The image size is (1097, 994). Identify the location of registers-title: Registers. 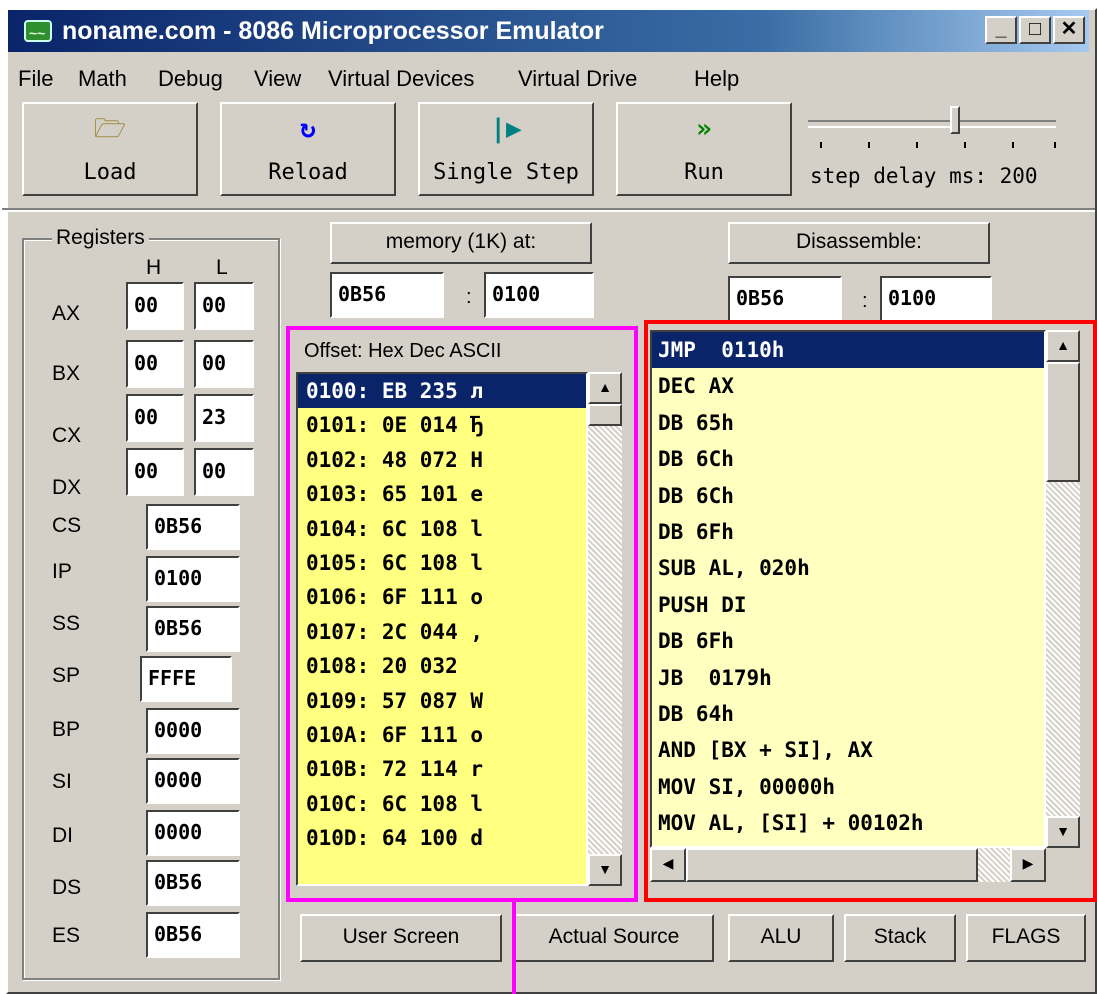
(100, 238).